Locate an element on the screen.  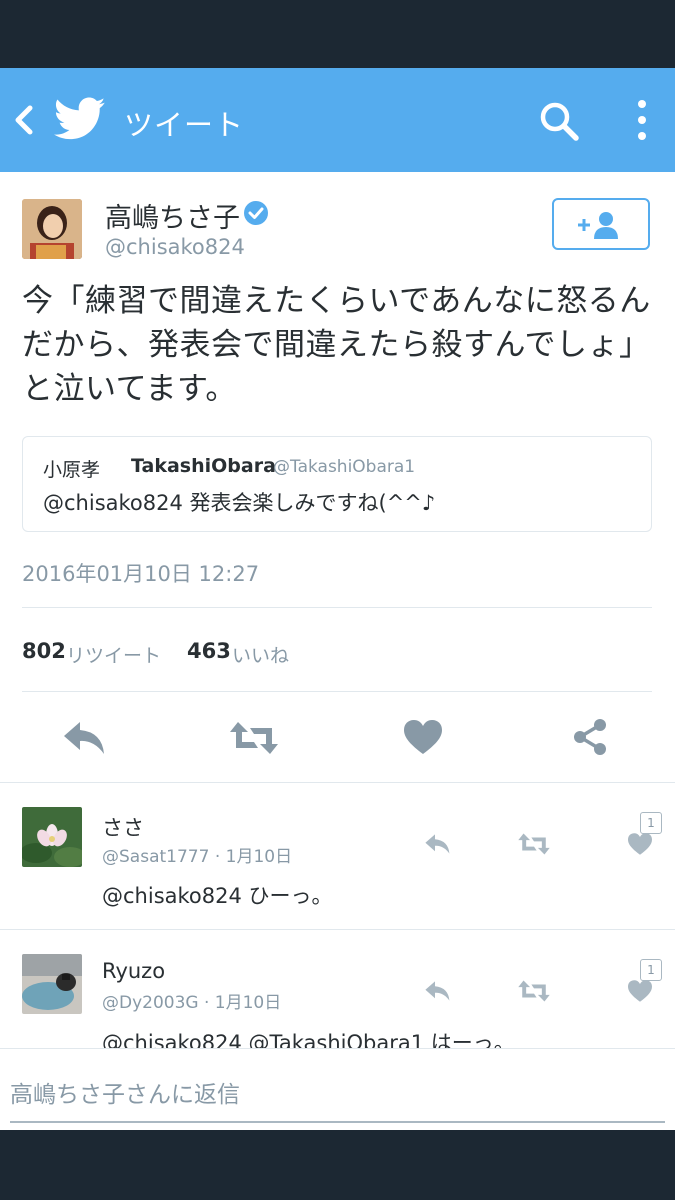
author-handle: @chisako824 is located at coordinates (175, 247).